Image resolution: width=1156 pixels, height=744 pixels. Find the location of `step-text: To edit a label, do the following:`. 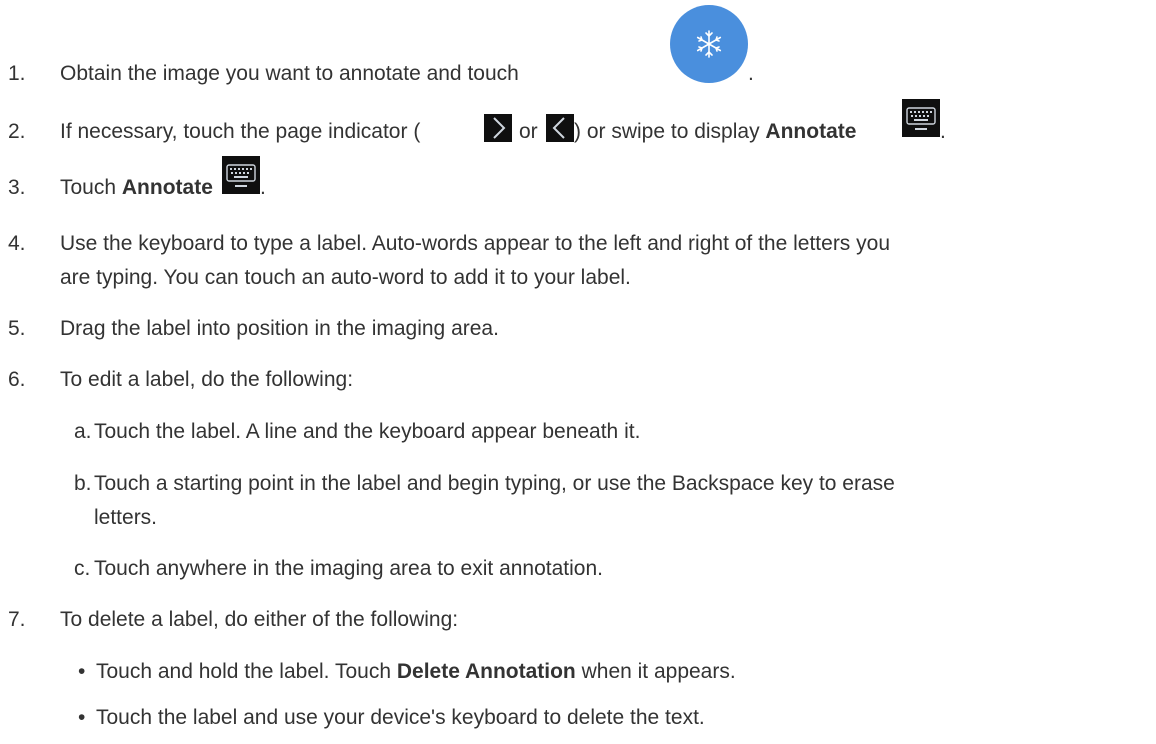

step-text: To edit a label, do the following: is located at coordinates (207, 379).